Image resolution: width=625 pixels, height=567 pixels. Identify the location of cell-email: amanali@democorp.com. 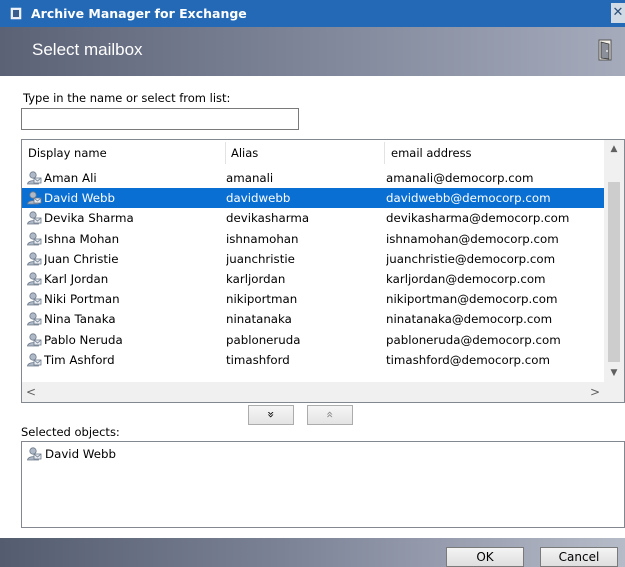
(460, 178).